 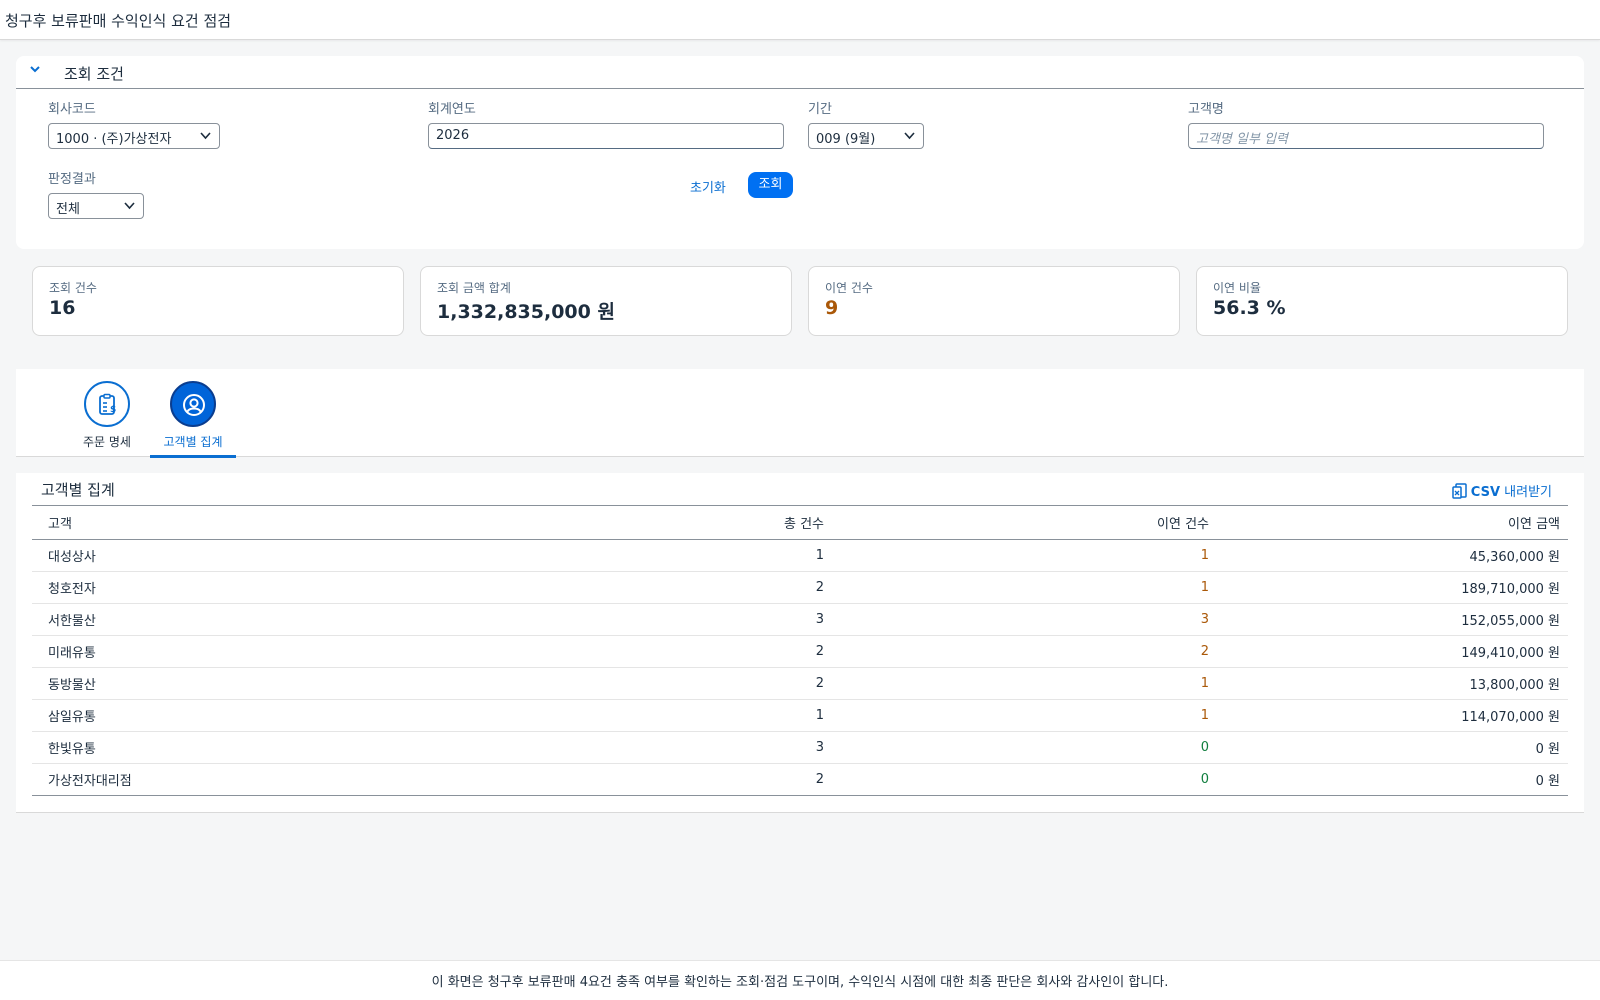 I want to click on company-code-label: 회사코드, so click(x=72, y=109).